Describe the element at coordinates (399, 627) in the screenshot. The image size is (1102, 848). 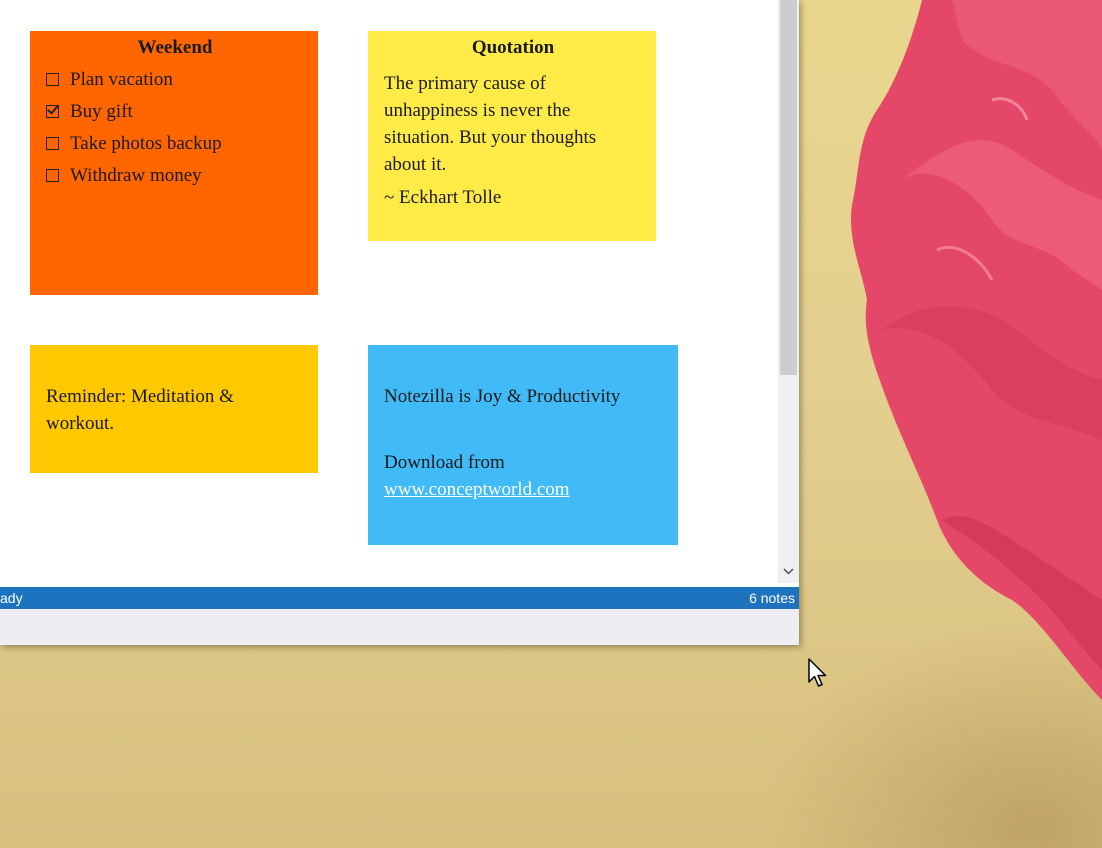
I see `window-bottom-area` at that location.